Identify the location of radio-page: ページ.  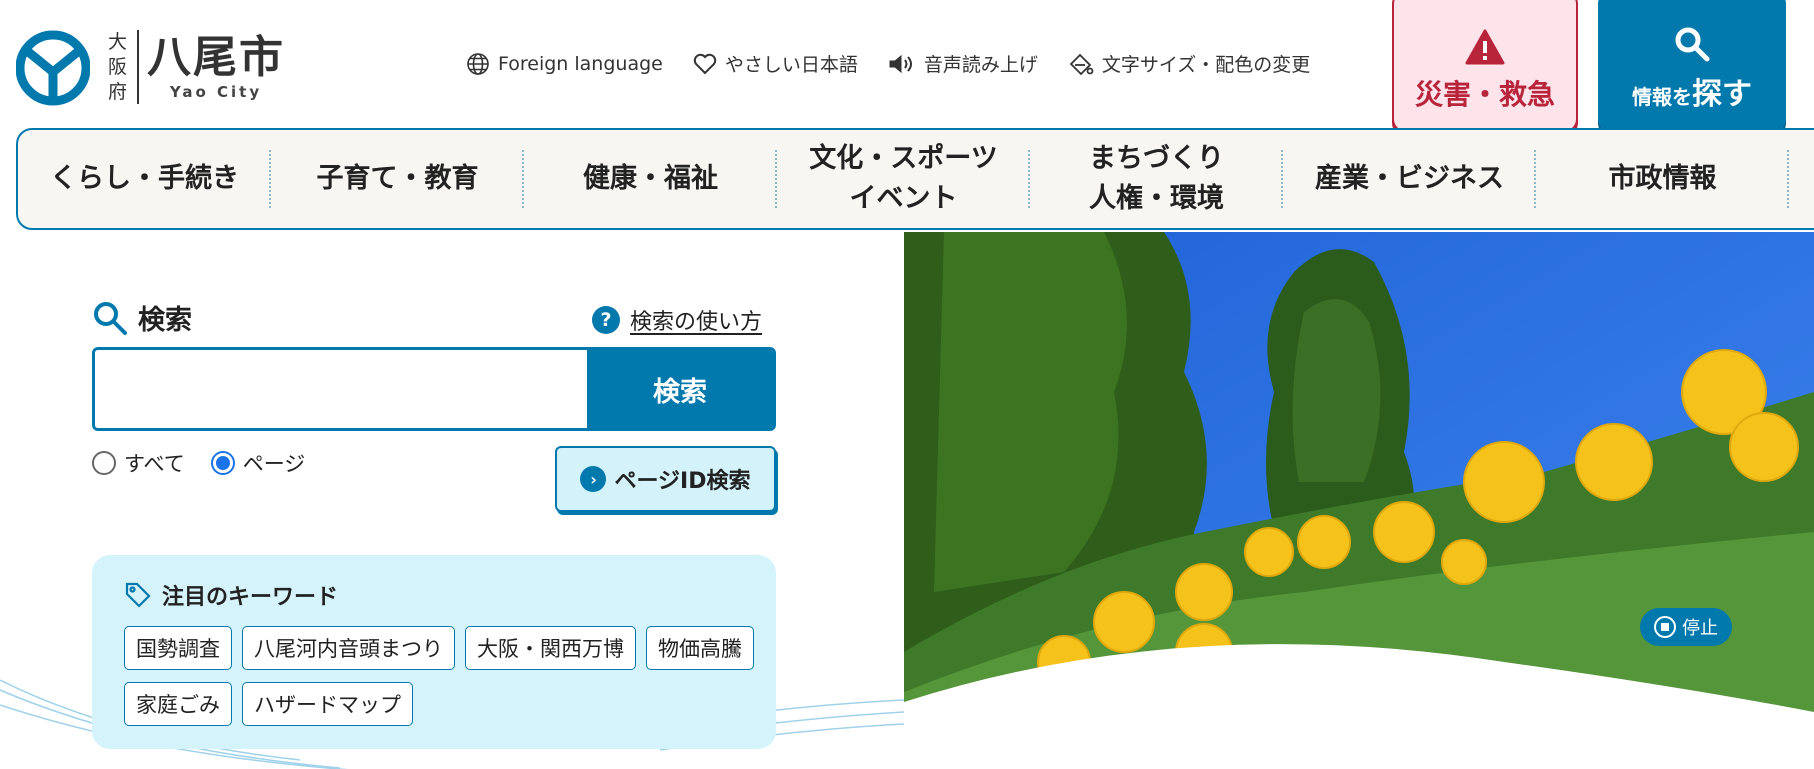
(258, 463).